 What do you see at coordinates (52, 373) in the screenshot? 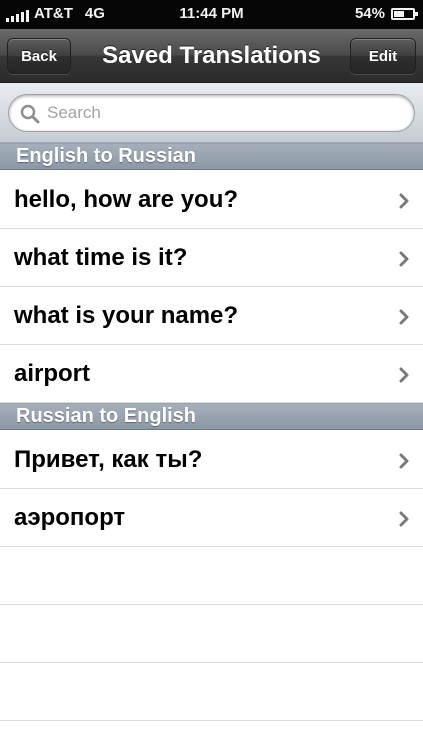
I see `list-item-label: airport` at bounding box center [52, 373].